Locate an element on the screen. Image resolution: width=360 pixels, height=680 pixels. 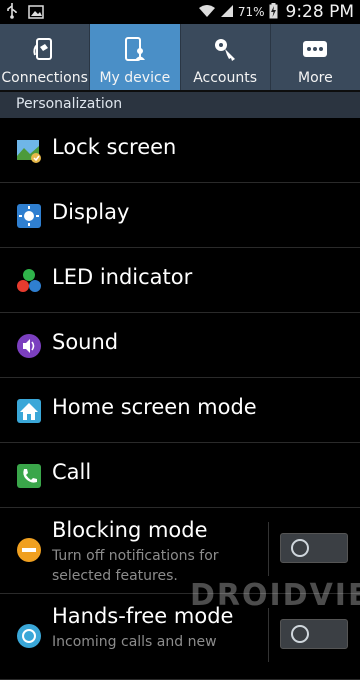
watermark: DROIDVIEWS is located at coordinates (275, 595).